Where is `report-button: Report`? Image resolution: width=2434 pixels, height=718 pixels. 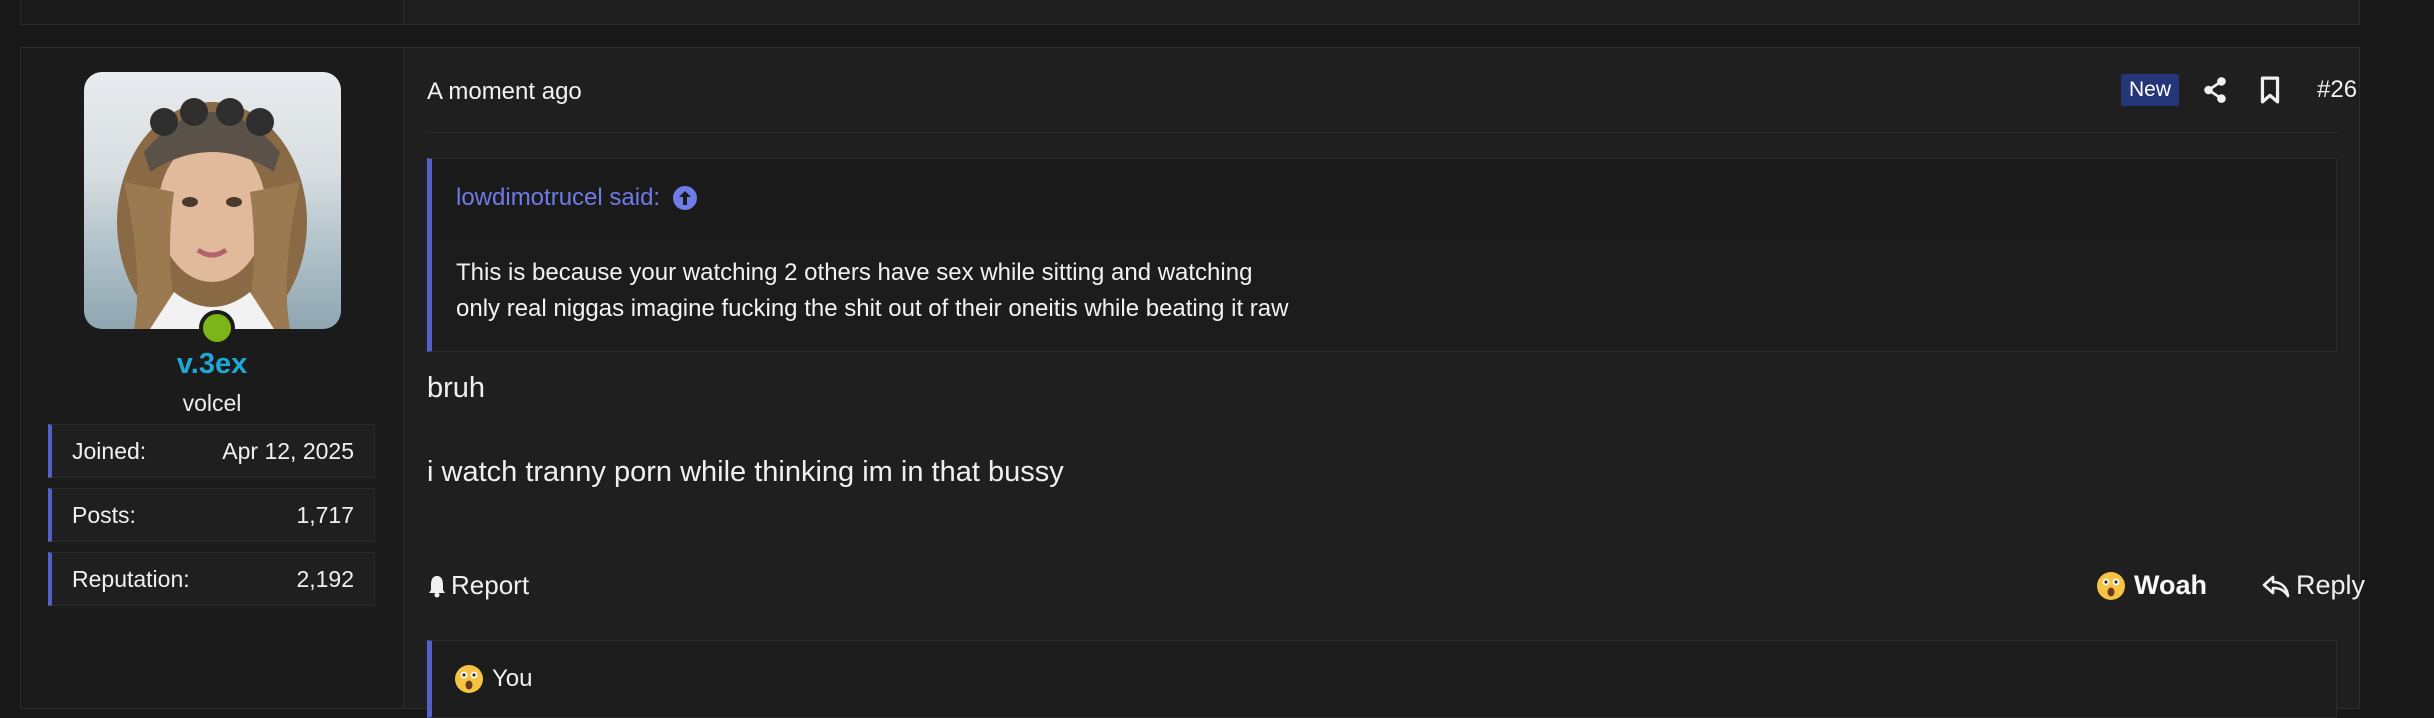 report-button: Report is located at coordinates (478, 585).